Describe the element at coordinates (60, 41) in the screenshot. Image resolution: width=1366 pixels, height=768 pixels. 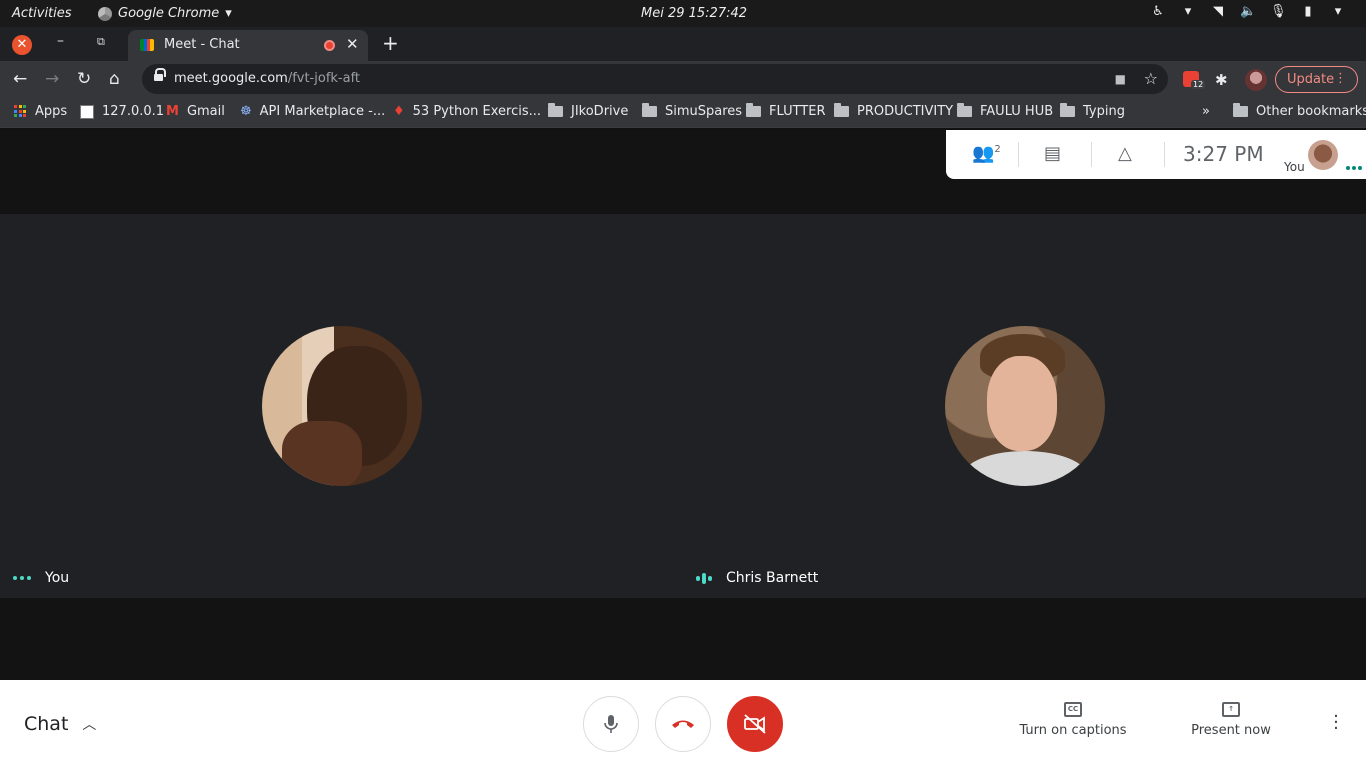
I see `window-minimize-button: –` at that location.